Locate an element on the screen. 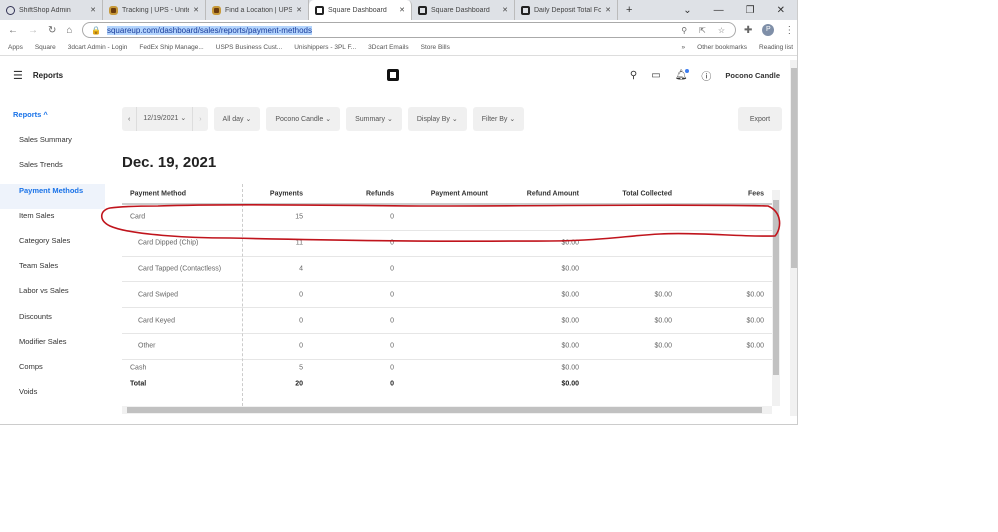 The width and height of the screenshot is (998, 532). export-button: Export is located at coordinates (760, 119).